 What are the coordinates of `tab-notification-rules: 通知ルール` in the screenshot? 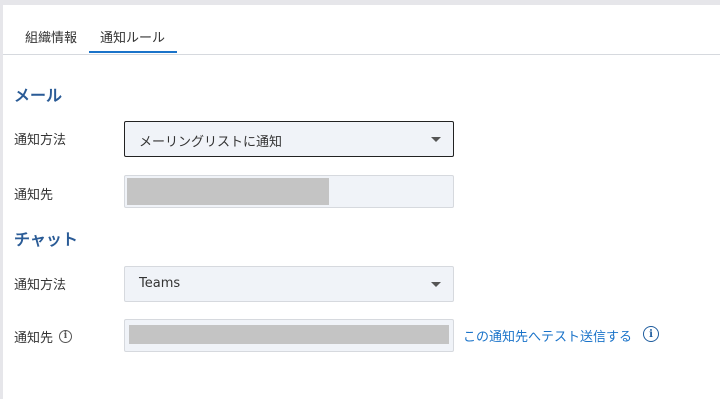 It's located at (132, 36).